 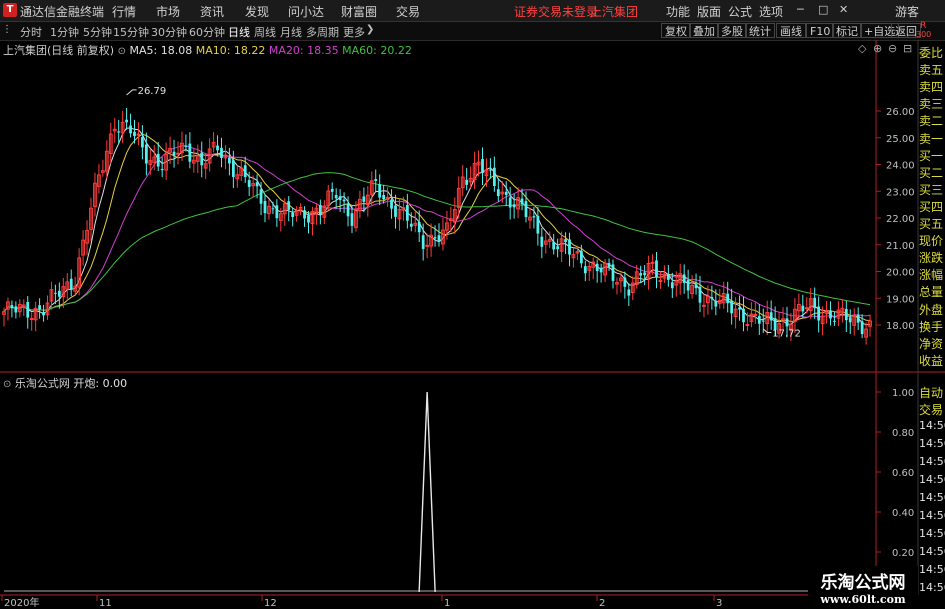 I want to click on auto-trade-label: 自动, so click(x=932, y=392).